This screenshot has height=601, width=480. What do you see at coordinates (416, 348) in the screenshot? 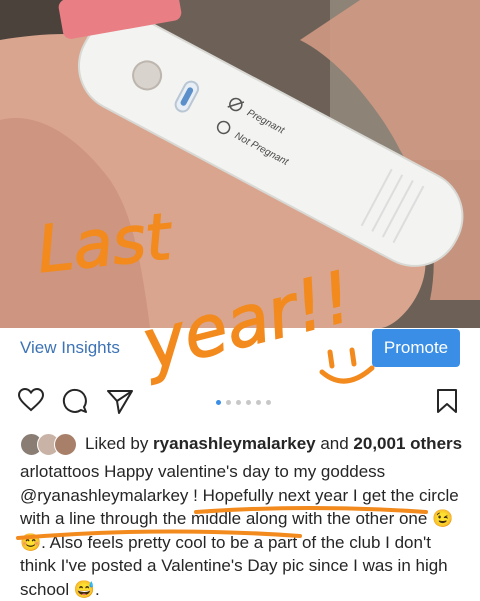
I see `promote-button: Promote` at bounding box center [416, 348].